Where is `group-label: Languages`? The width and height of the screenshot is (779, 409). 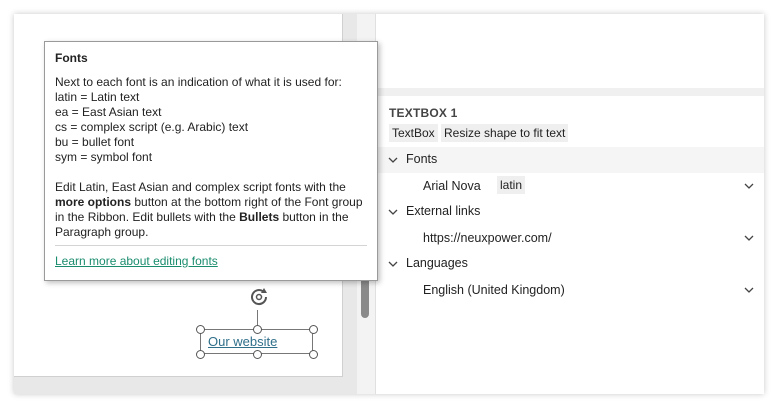
group-label: Languages is located at coordinates (437, 263).